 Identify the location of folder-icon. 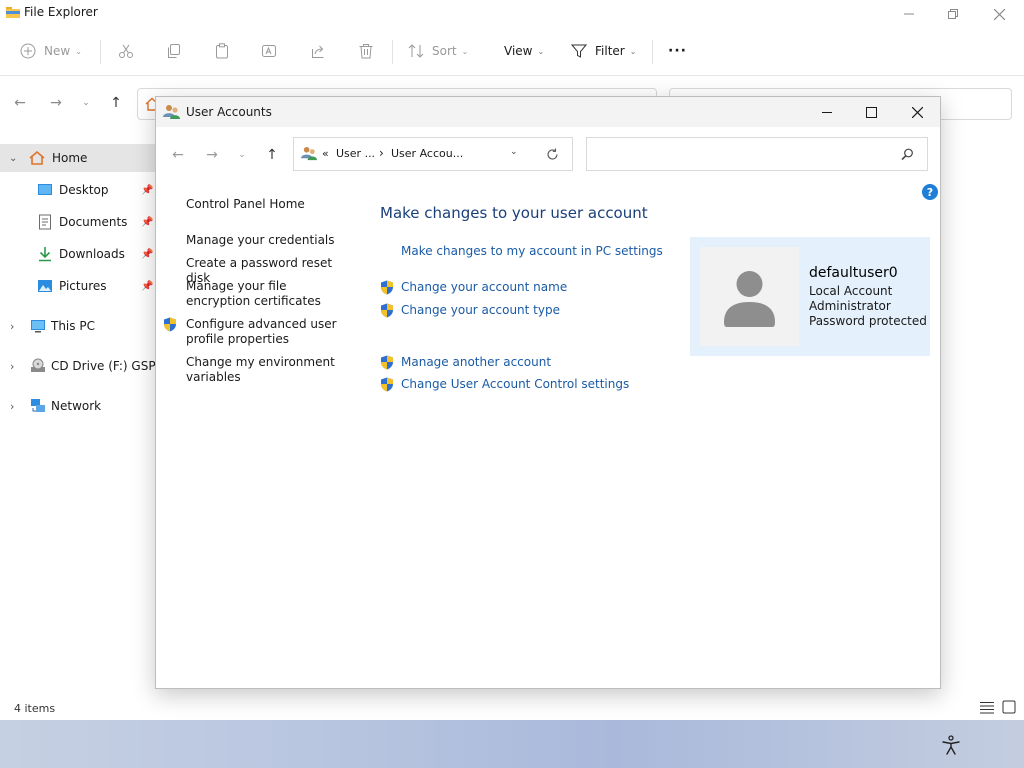
(13, 12).